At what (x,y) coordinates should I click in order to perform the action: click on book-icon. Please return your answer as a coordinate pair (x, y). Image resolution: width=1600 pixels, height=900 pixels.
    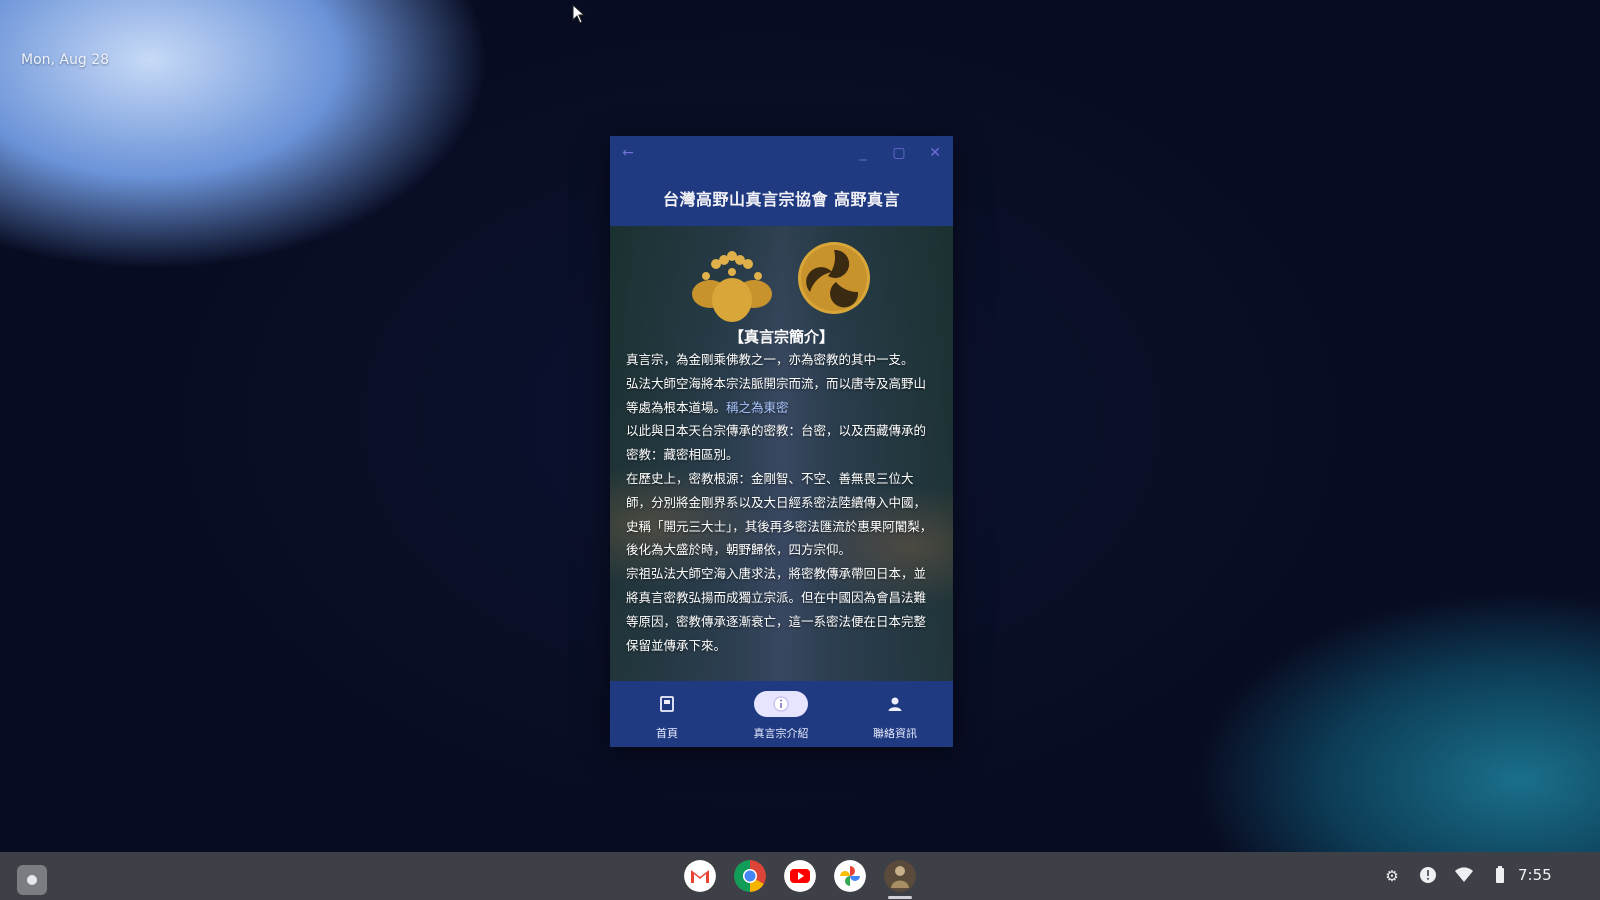
    Looking at the image, I should click on (667, 704).